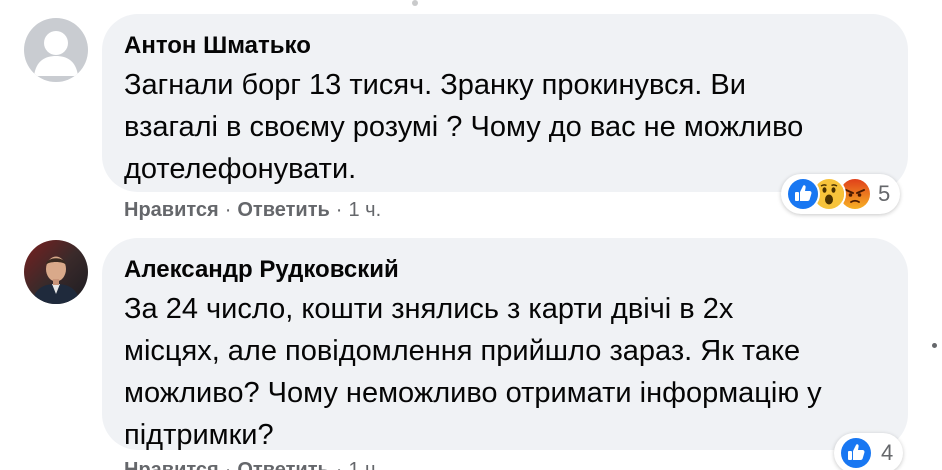 The height and width of the screenshot is (470, 942). What do you see at coordinates (887, 452) in the screenshot?
I see `reaction-count: 4` at bounding box center [887, 452].